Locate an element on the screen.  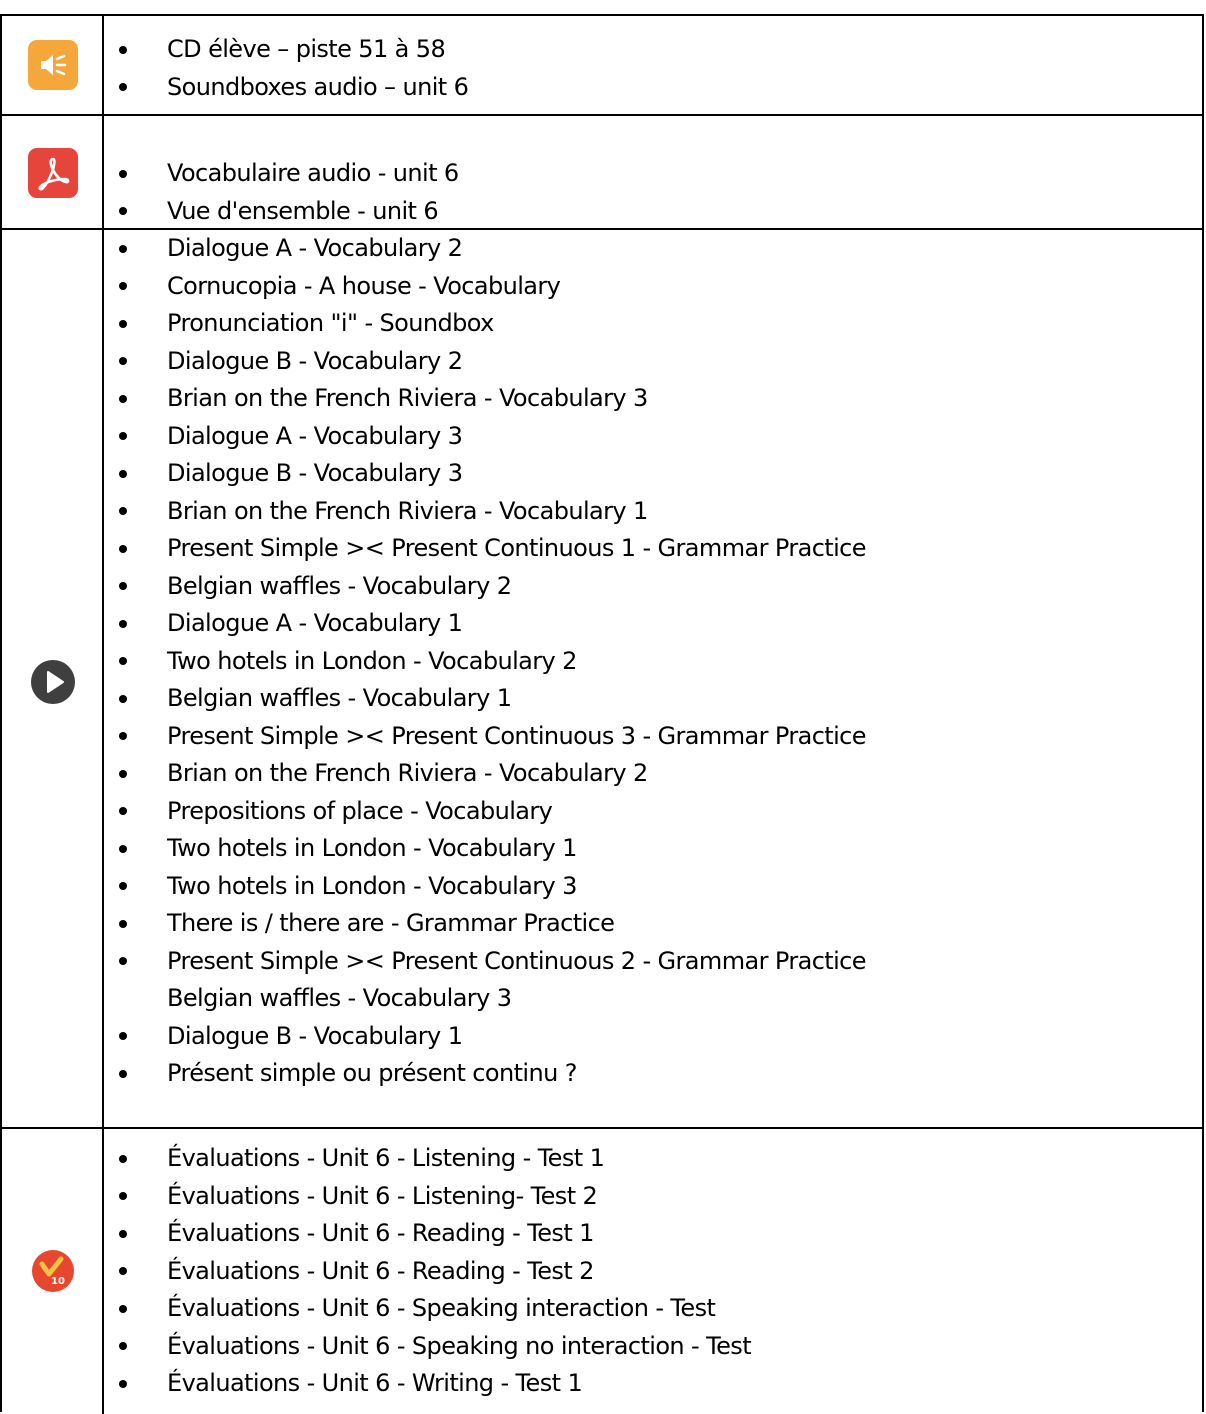
play-icon is located at coordinates (53, 682).